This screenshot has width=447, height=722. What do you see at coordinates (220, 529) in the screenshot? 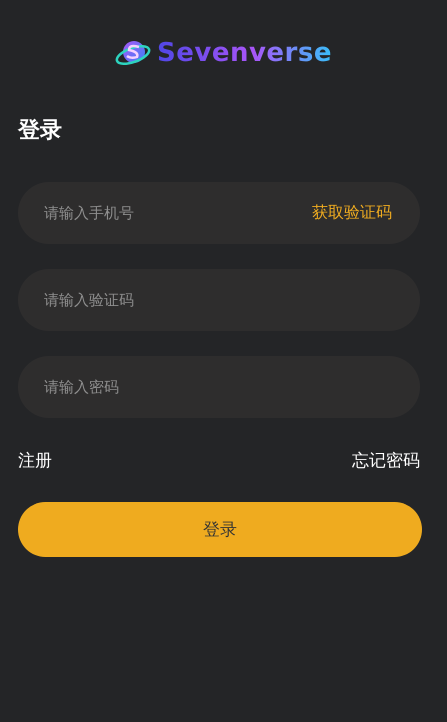
I see `login-button: 登录` at bounding box center [220, 529].